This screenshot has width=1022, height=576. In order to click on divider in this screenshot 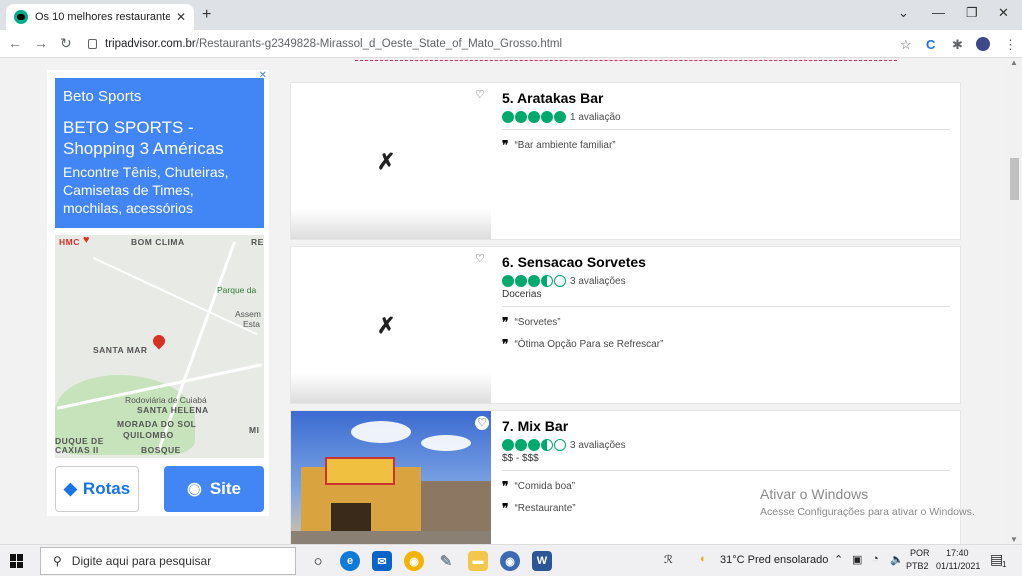, I will do `click(726, 306)`.